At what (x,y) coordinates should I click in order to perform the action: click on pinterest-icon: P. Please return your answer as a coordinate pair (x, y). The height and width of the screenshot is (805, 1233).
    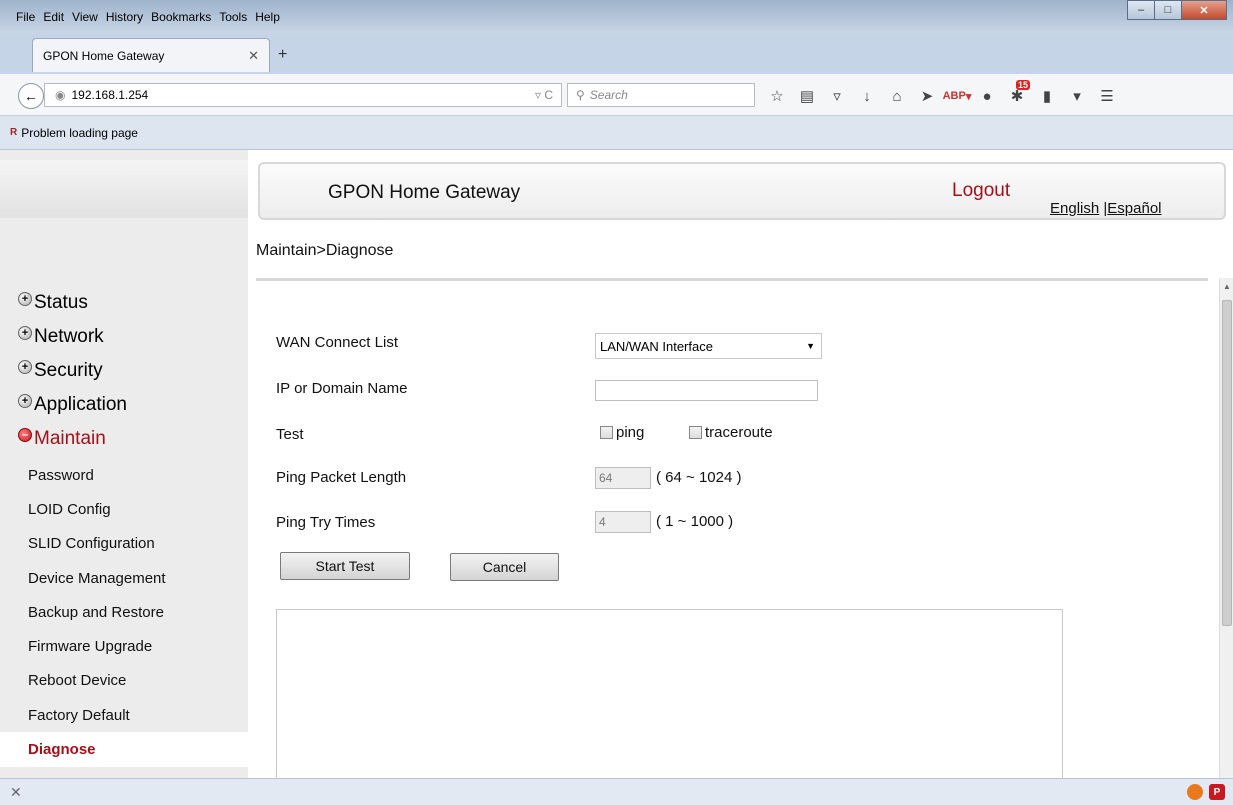
    Looking at the image, I should click on (1217, 792).